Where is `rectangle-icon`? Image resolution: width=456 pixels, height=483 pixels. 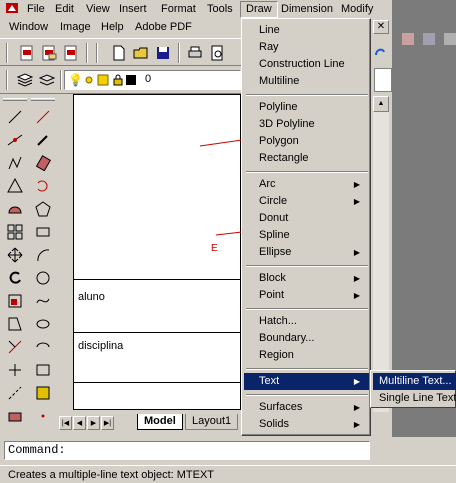 rectangle-icon is located at coordinates (15, 209).